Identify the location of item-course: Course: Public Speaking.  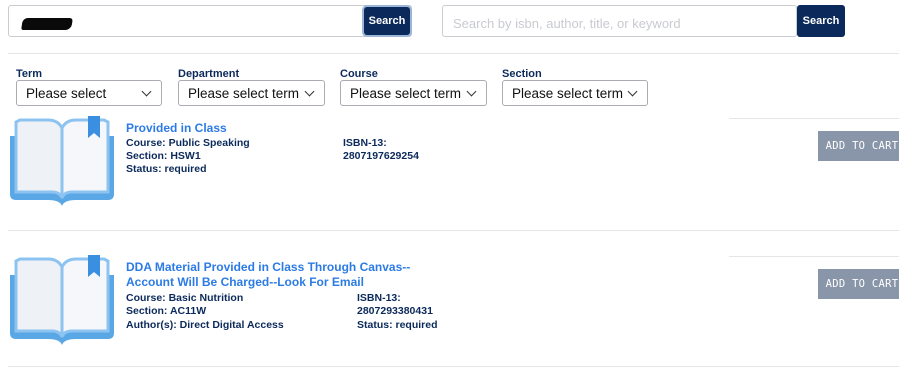
(188, 143).